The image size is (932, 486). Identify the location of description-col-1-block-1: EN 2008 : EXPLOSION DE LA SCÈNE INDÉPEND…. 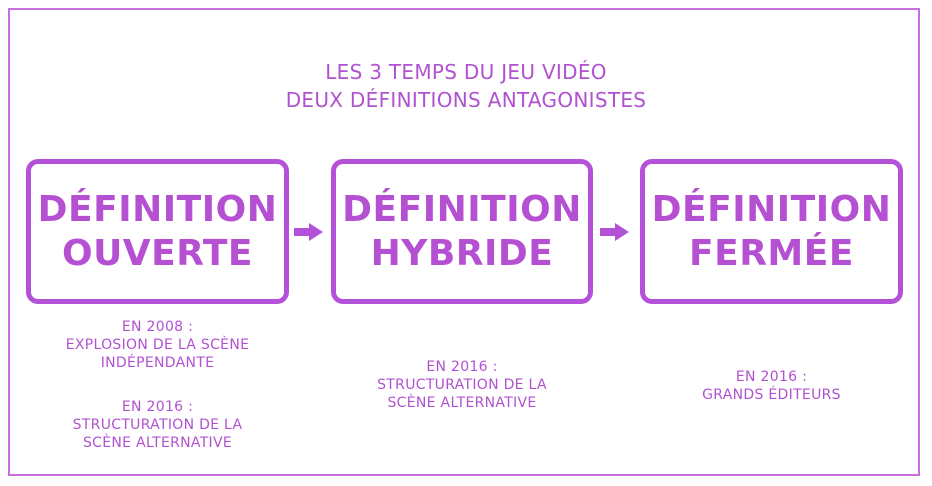
(157, 345).